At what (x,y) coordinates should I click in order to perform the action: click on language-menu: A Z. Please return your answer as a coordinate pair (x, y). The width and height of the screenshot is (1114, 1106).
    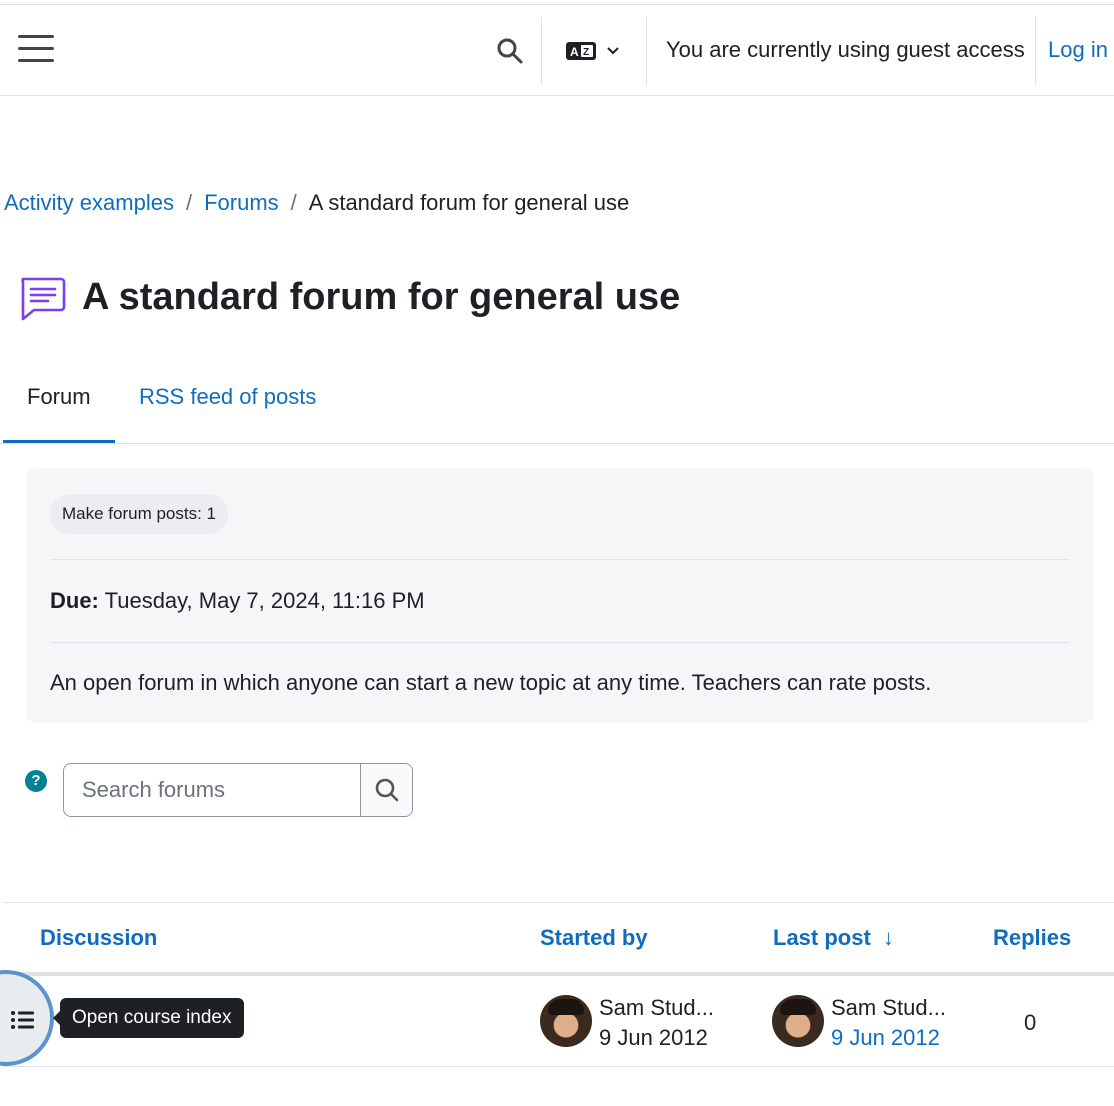
    Looking at the image, I should click on (593, 51).